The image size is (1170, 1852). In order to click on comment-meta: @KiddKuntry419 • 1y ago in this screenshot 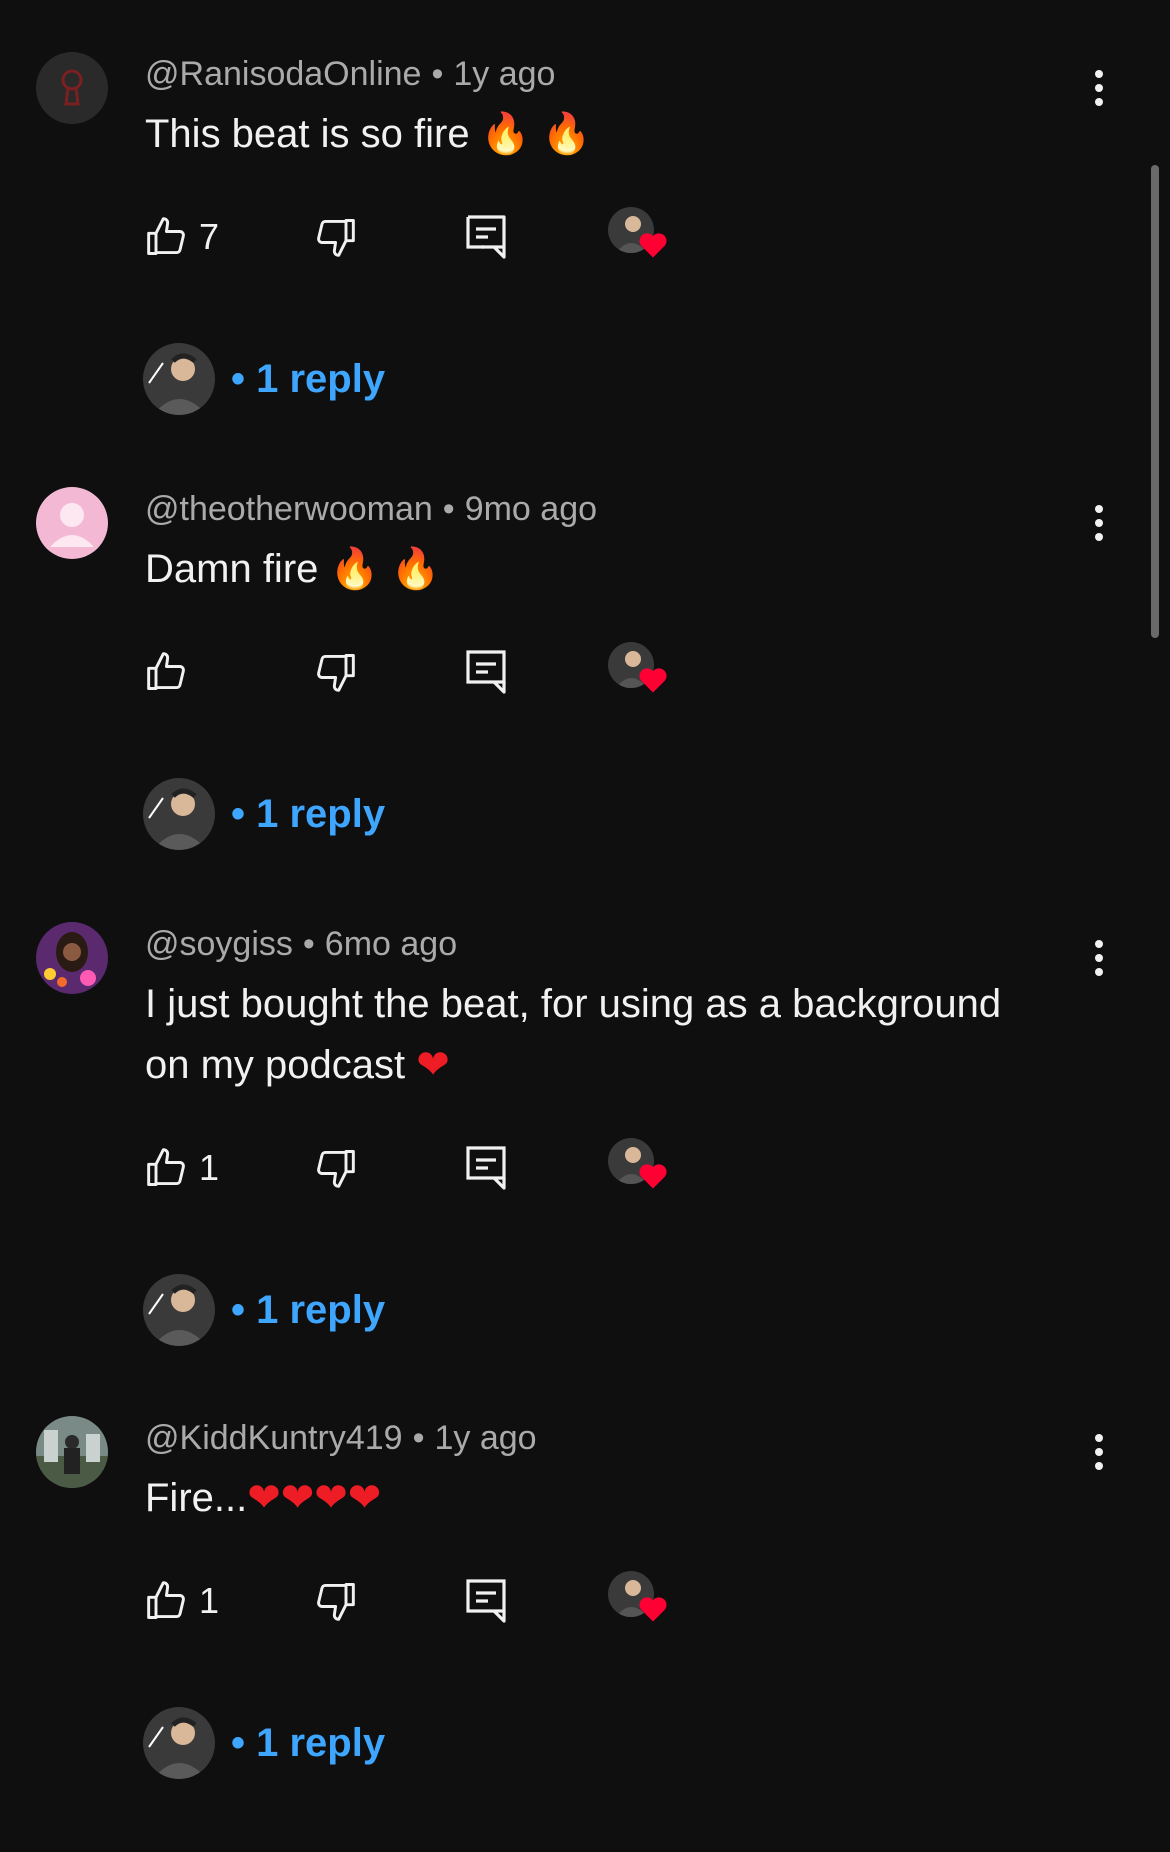, I will do `click(341, 1438)`.